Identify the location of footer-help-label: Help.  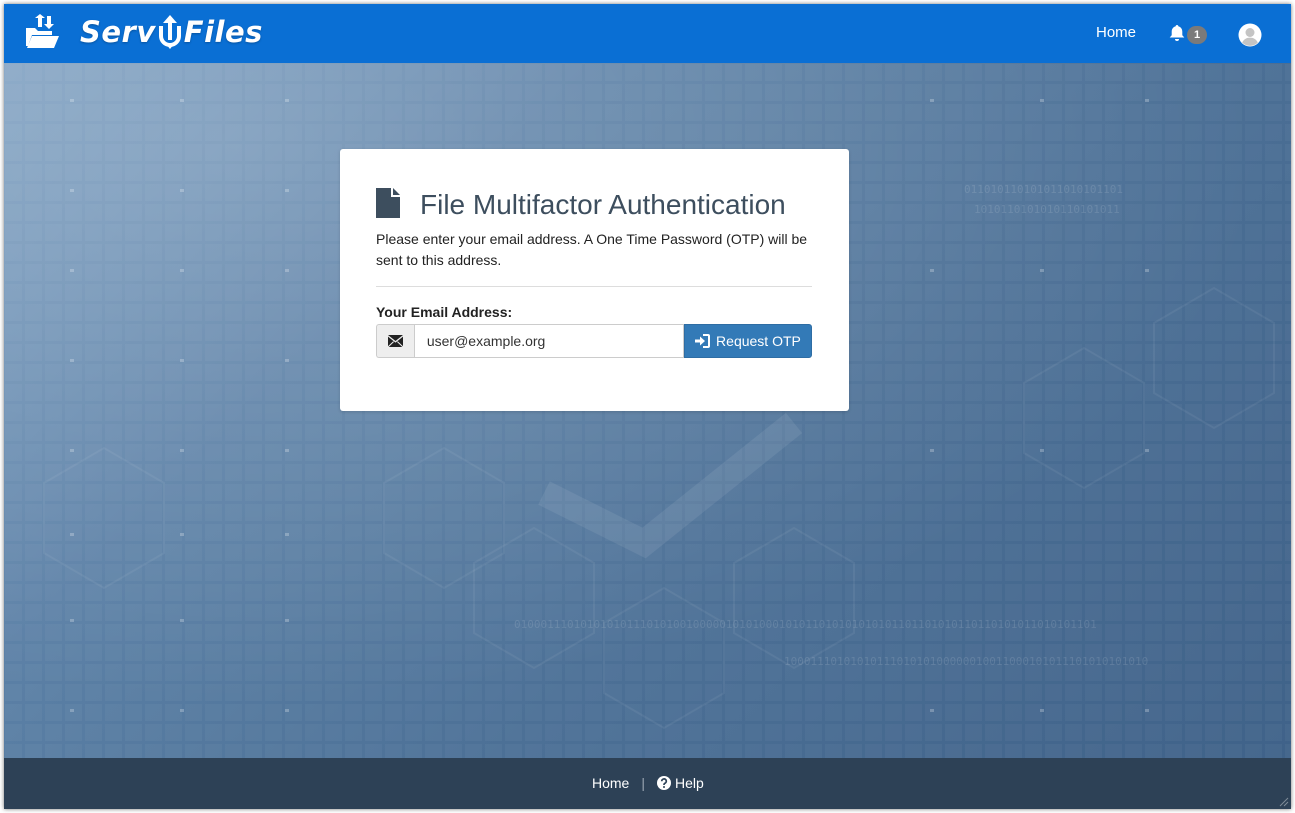
(689, 783).